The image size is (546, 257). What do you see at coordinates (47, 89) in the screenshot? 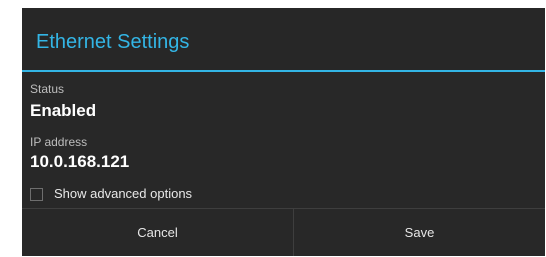
I see `status-label: Status` at bounding box center [47, 89].